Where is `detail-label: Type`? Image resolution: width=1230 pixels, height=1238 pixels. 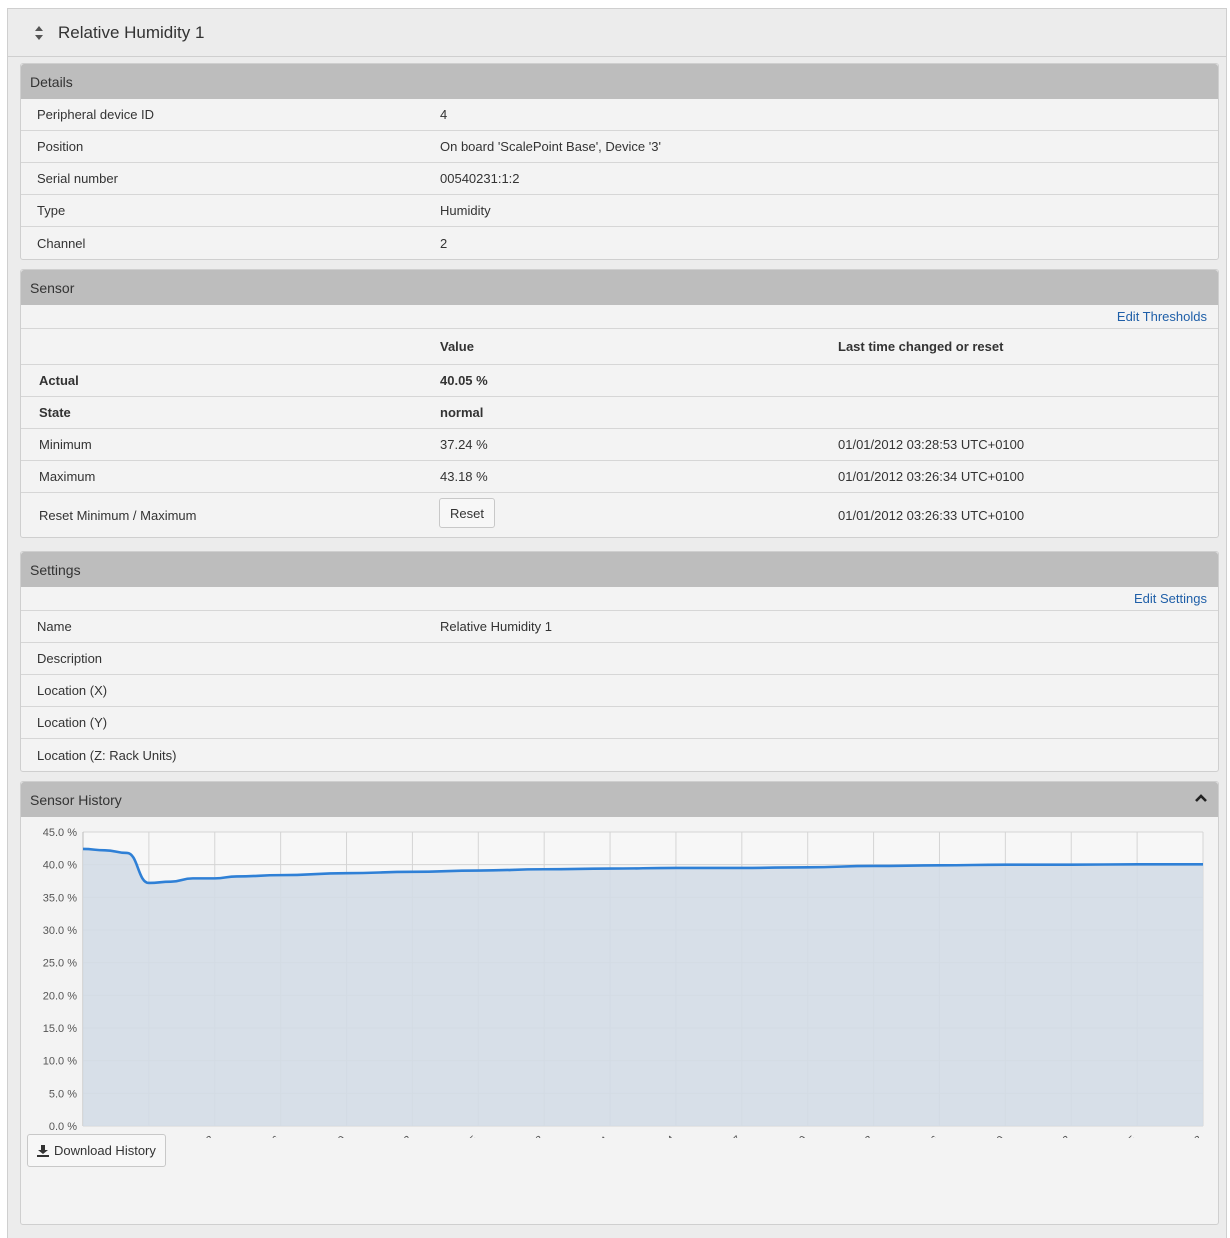
detail-label: Type is located at coordinates (51, 210).